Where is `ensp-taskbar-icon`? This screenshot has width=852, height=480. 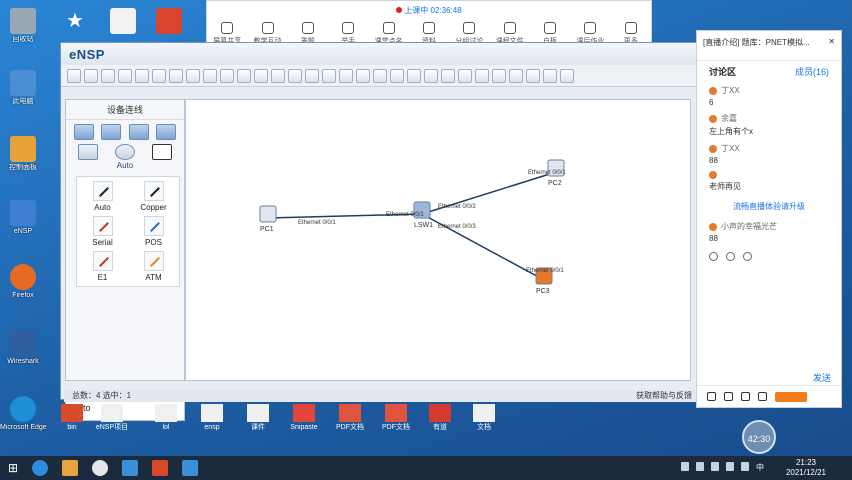
ensp-taskbar-icon is located at coordinates (130, 468).